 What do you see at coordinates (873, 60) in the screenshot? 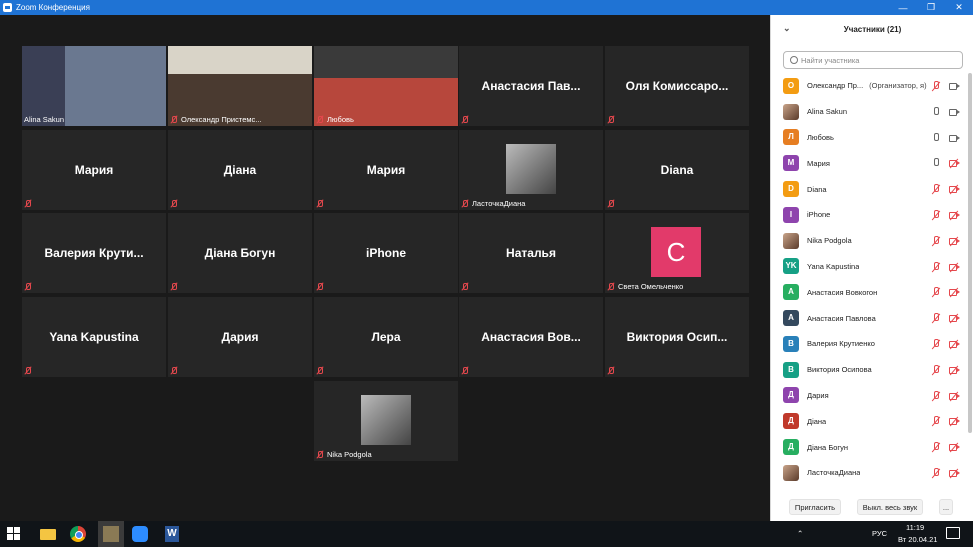
I see `search-input: Найти участника` at bounding box center [873, 60].